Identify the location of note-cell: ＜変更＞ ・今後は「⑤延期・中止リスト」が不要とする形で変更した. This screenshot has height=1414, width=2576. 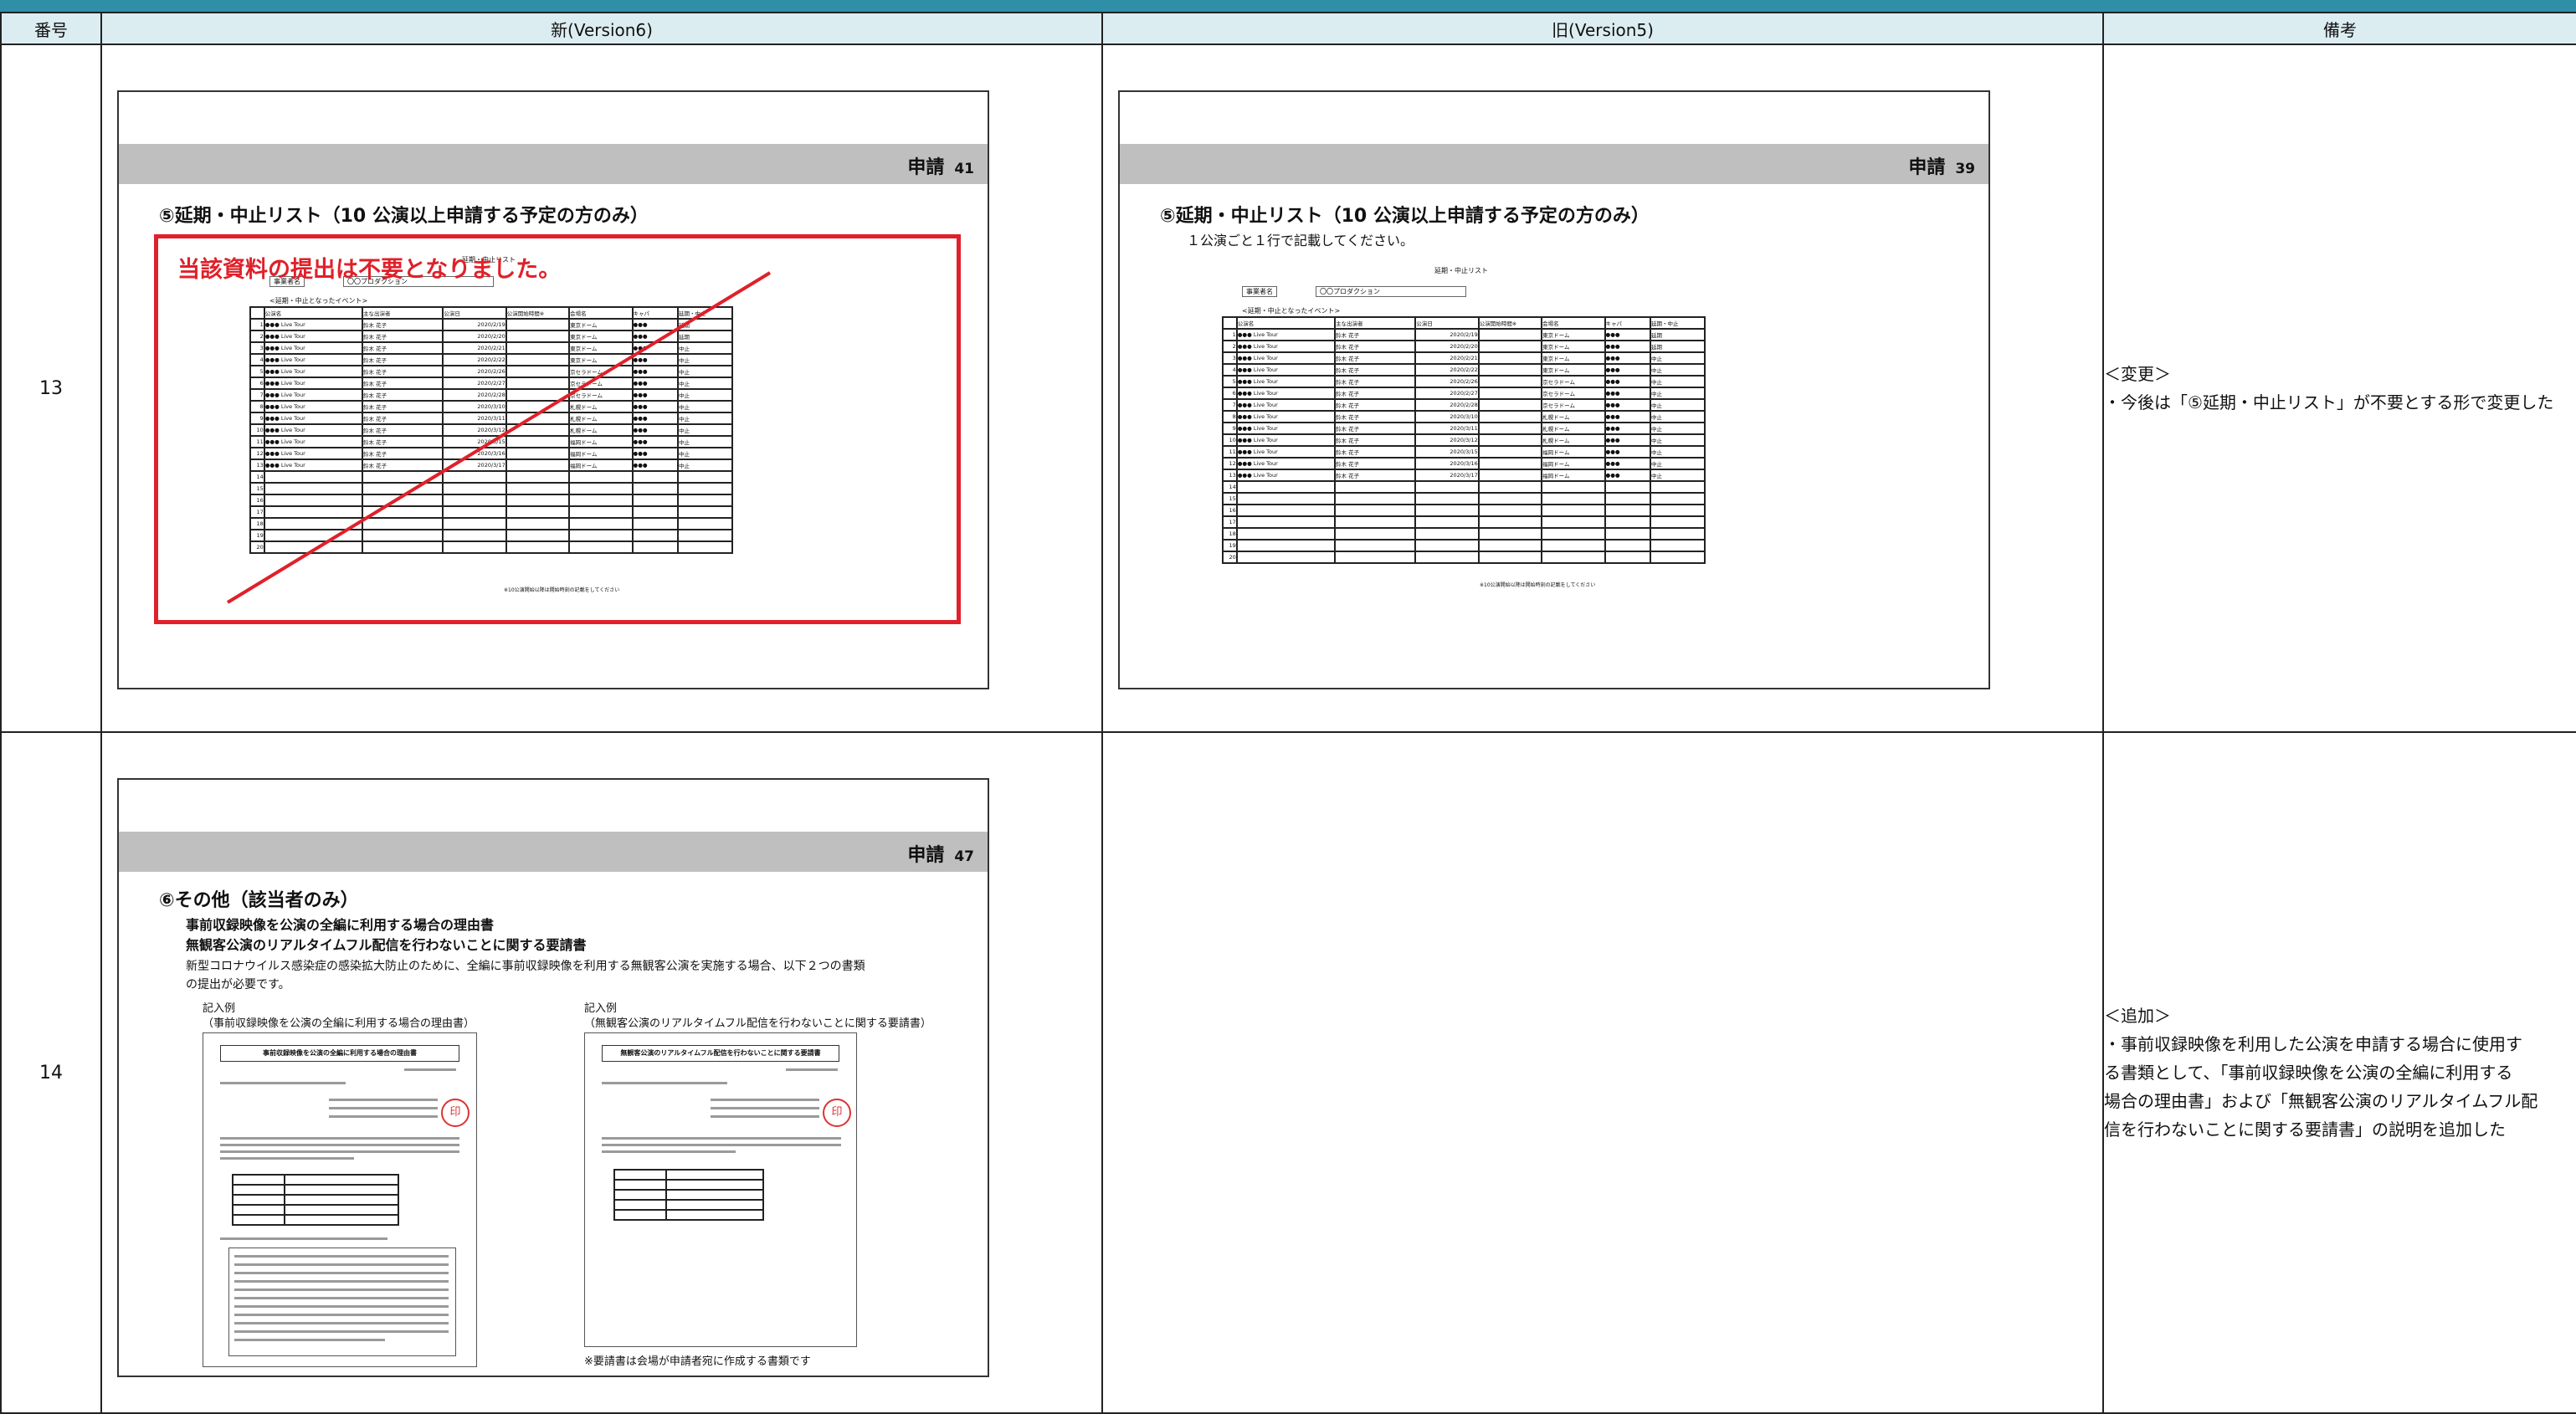
(2339, 389).